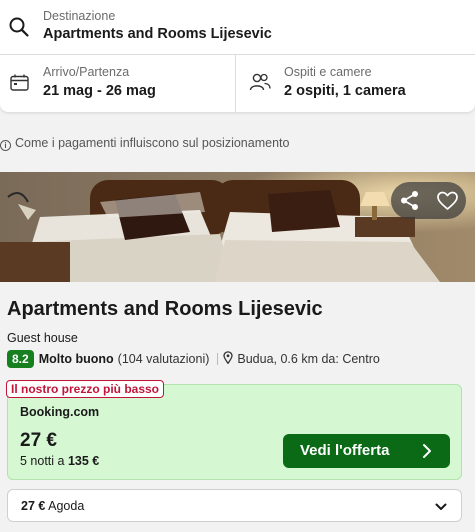 The width and height of the screenshot is (475, 532). Describe the element at coordinates (328, 72) in the screenshot. I see `guests-label: Ospiti e camere` at that location.